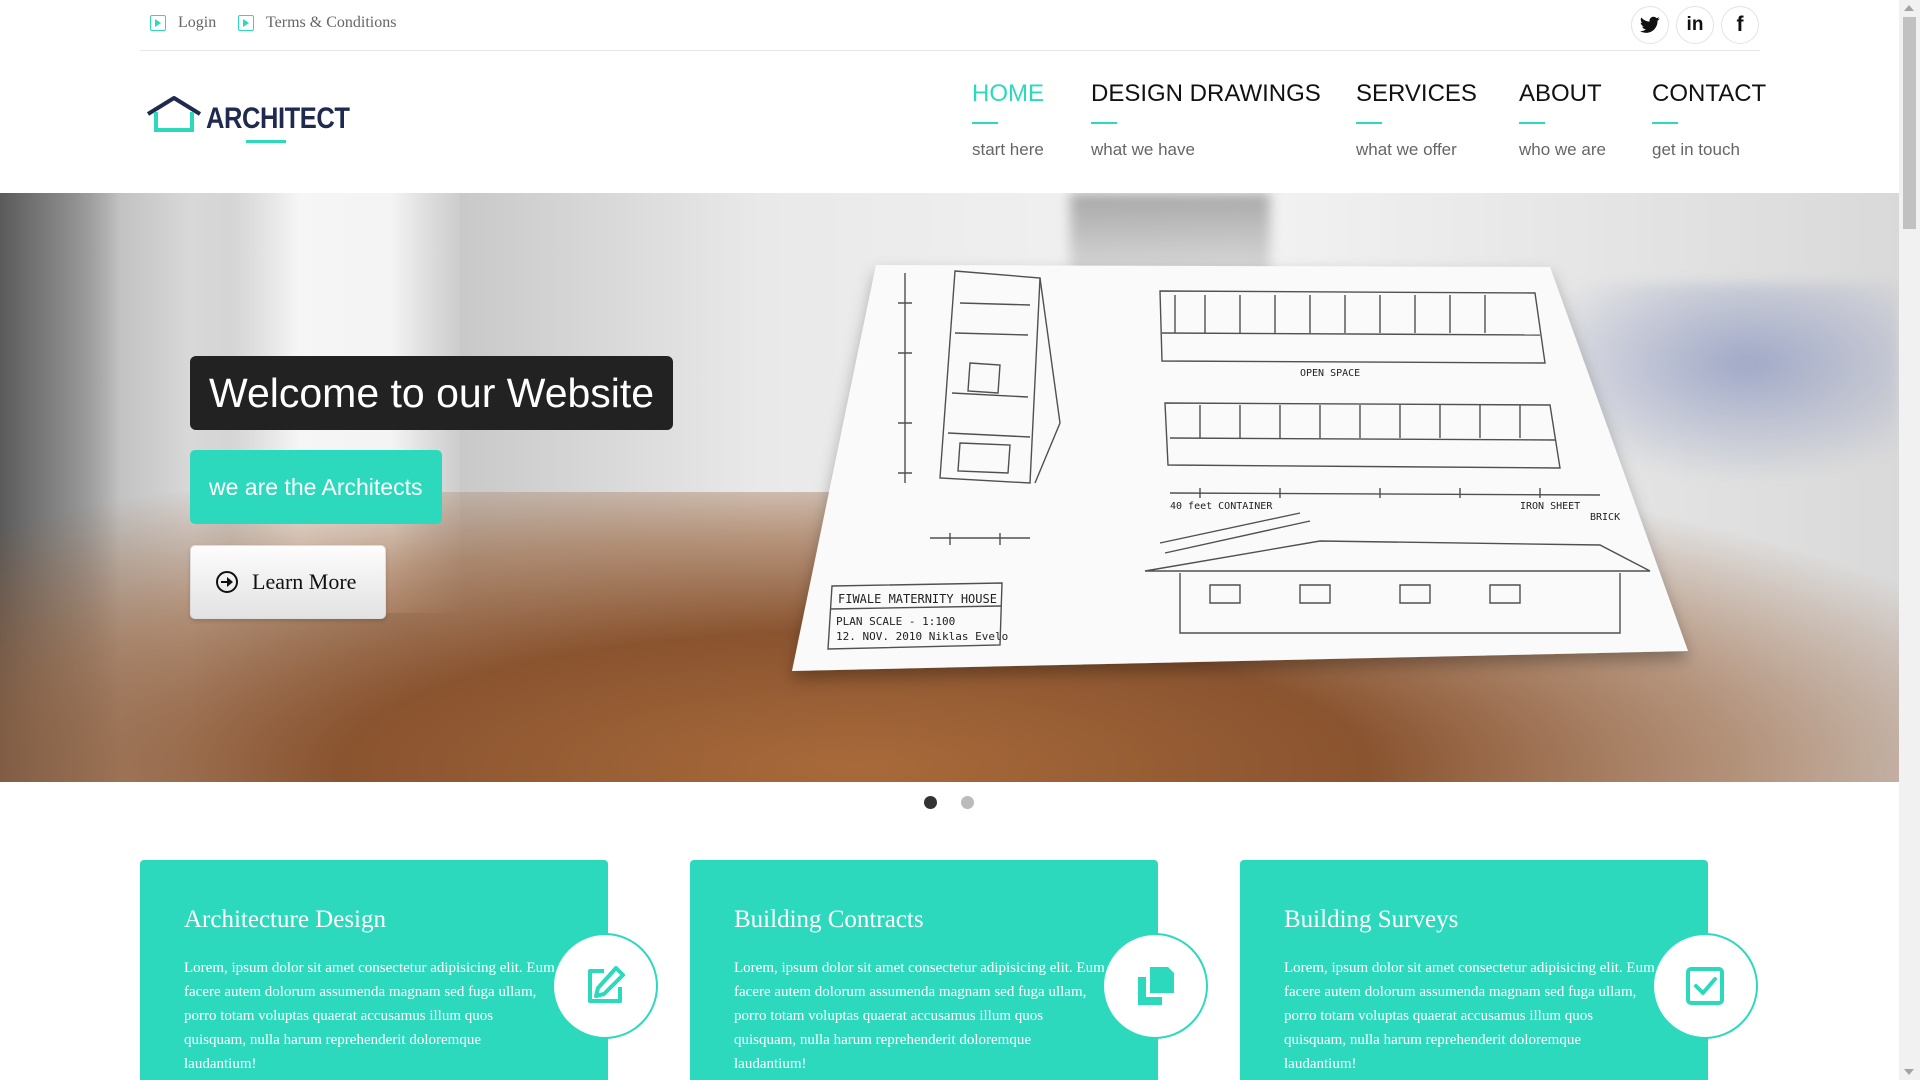 This screenshot has width=1920, height=1080. Describe the element at coordinates (1605, 517) in the screenshot. I see `drawing-brick: BRICK` at that location.